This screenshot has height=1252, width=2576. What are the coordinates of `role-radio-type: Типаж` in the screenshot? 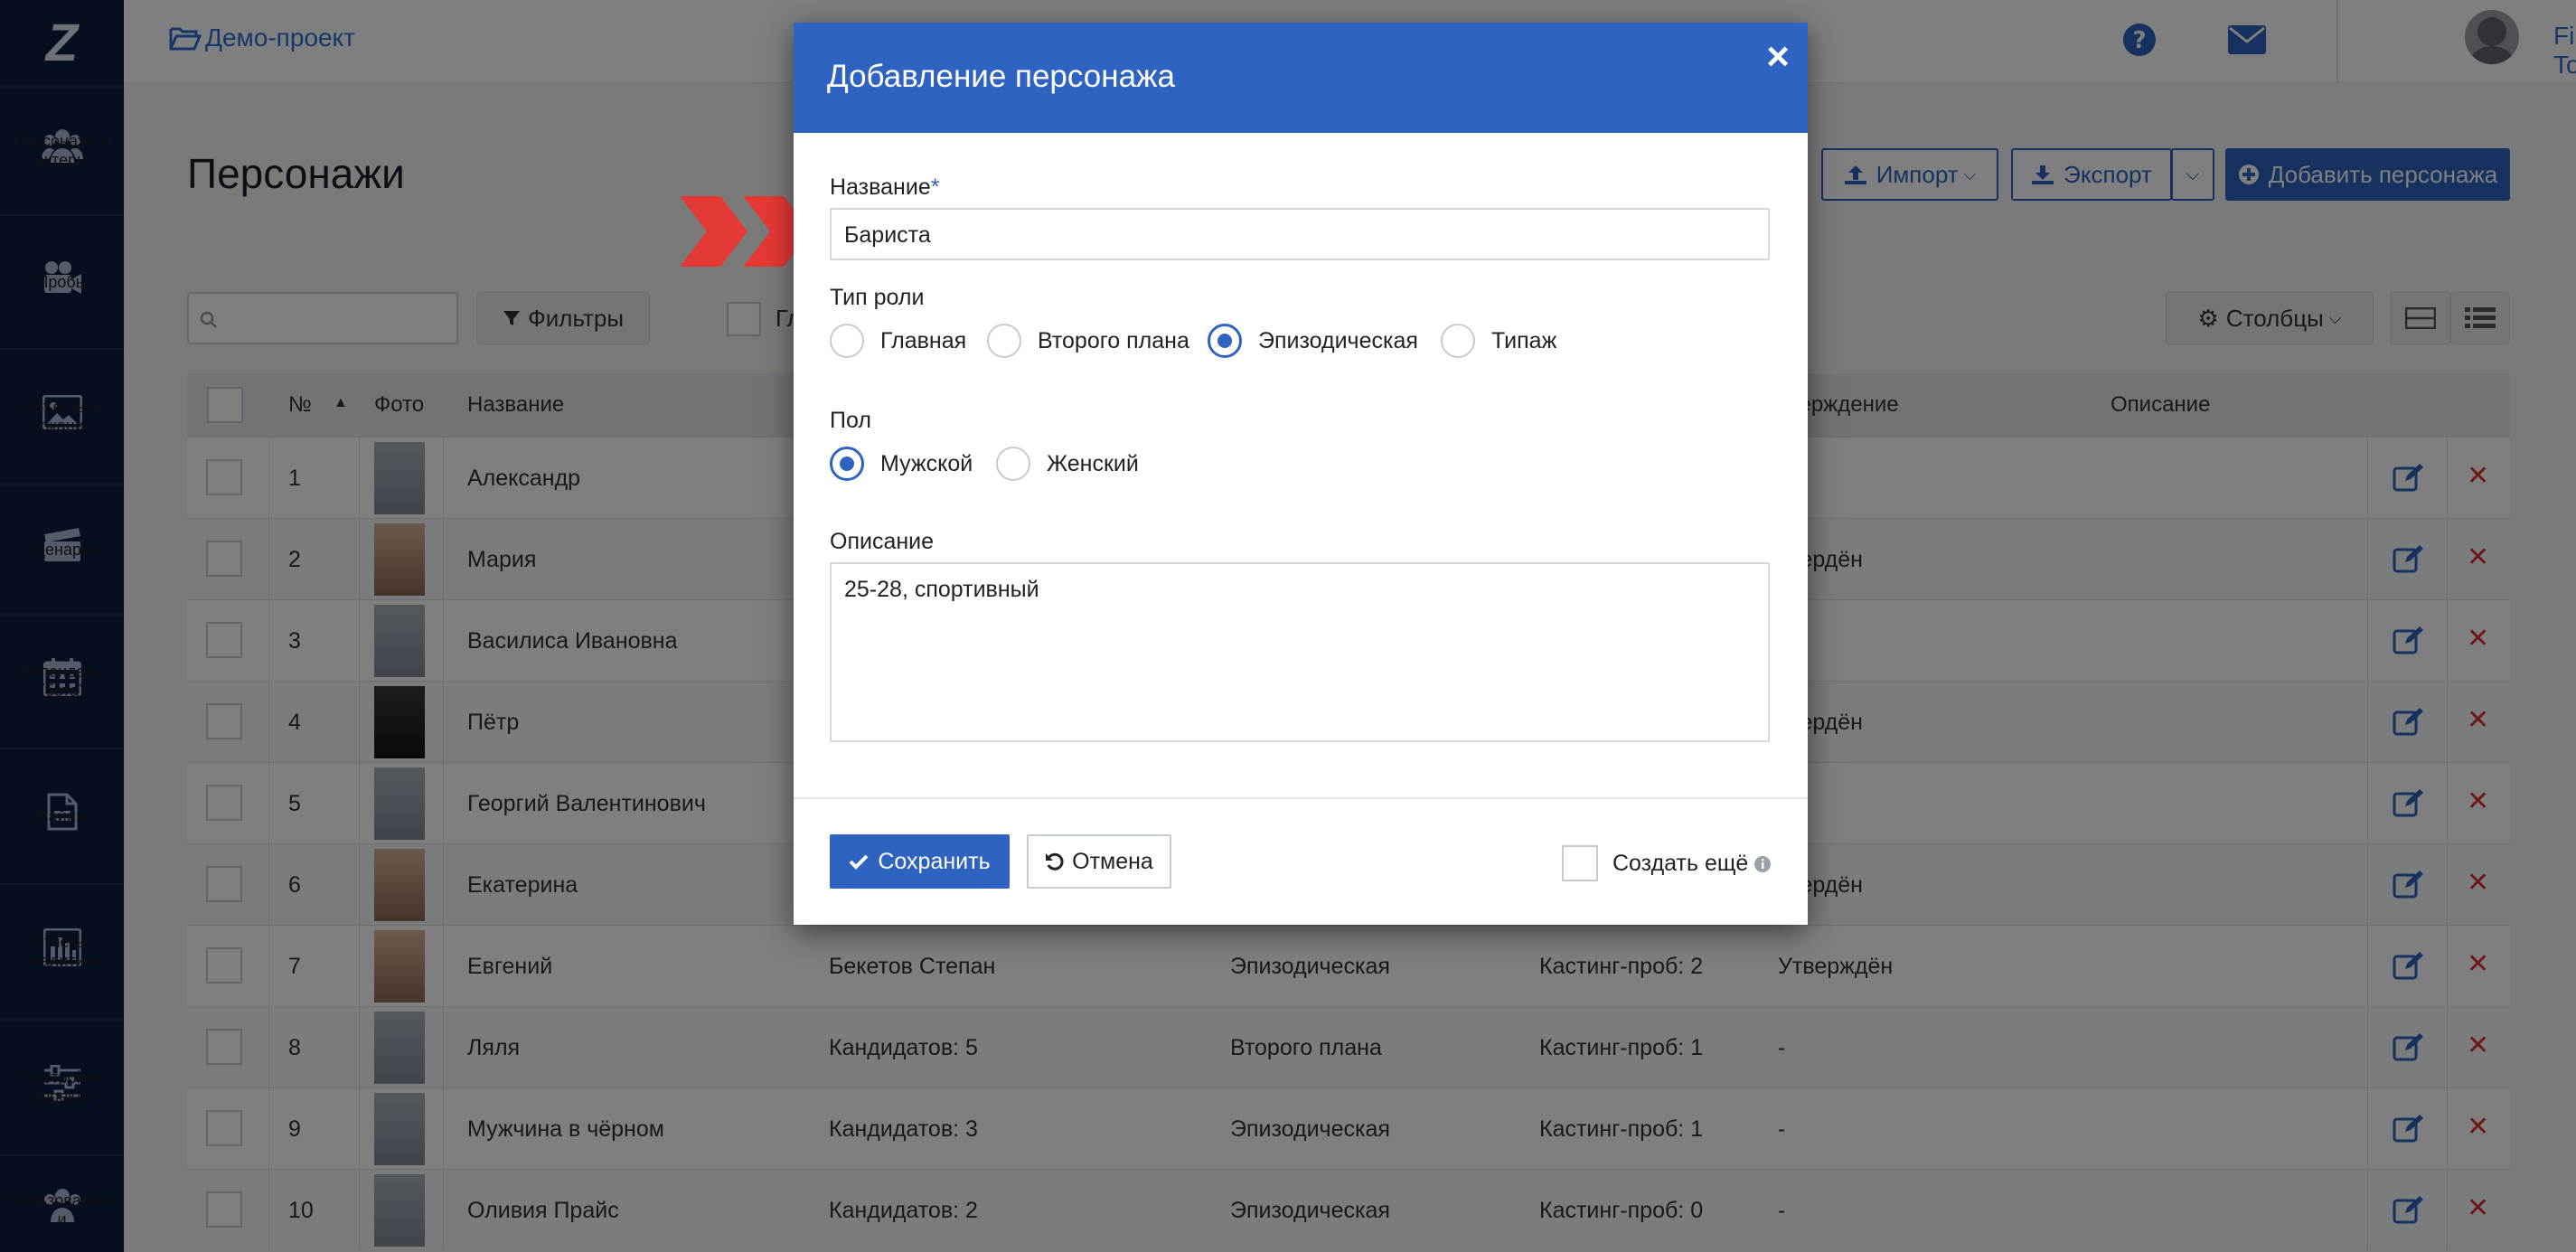 It's located at (1498, 341).